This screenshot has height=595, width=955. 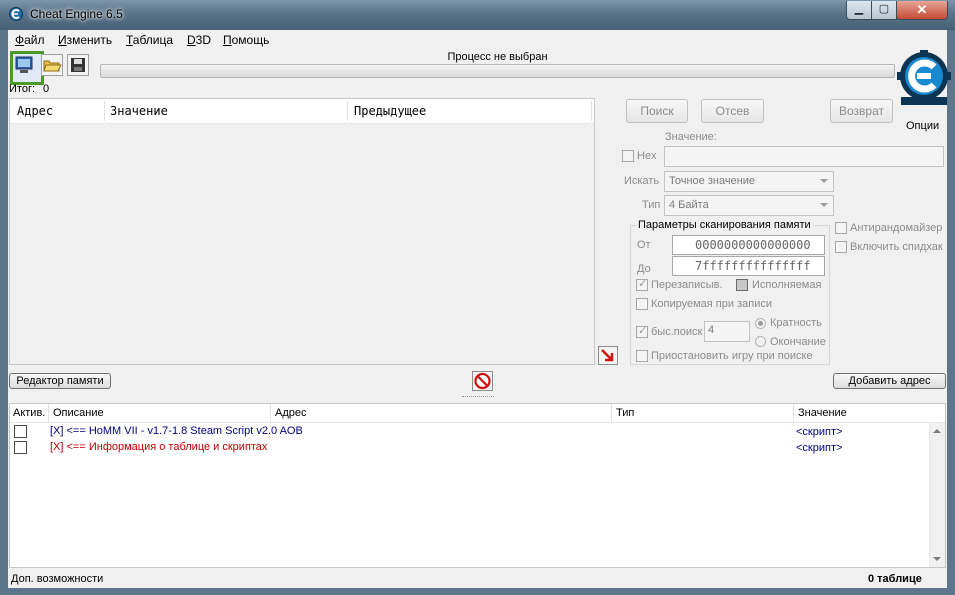 I want to click on value-type-label: Тип, so click(x=651, y=205).